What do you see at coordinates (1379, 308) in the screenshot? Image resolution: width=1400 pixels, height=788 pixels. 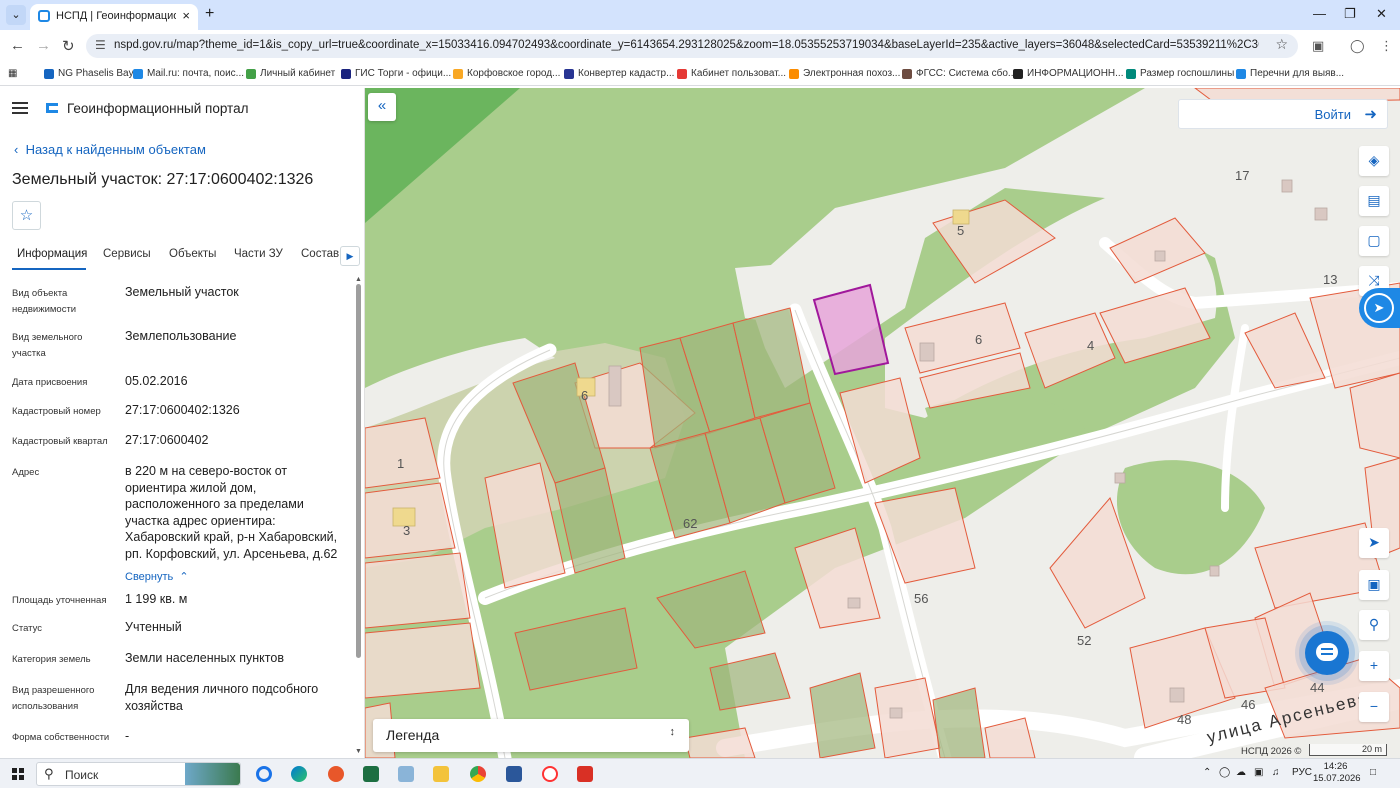 I see `help-assistant-button: ➤` at bounding box center [1379, 308].